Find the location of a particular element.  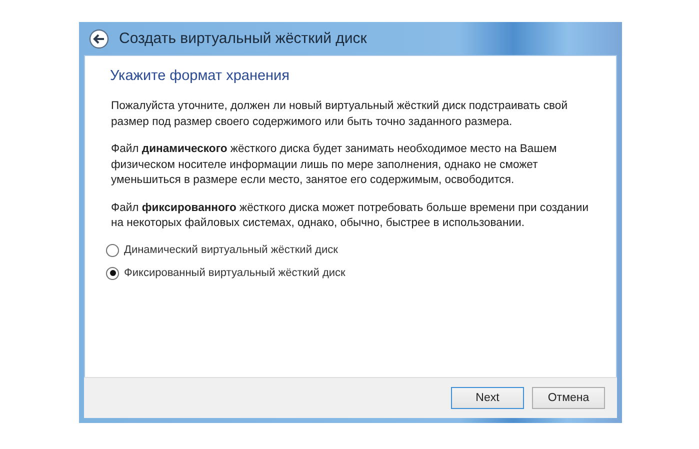

radio-label: Фиксированный виртуальный жёсткий диск is located at coordinates (235, 273).